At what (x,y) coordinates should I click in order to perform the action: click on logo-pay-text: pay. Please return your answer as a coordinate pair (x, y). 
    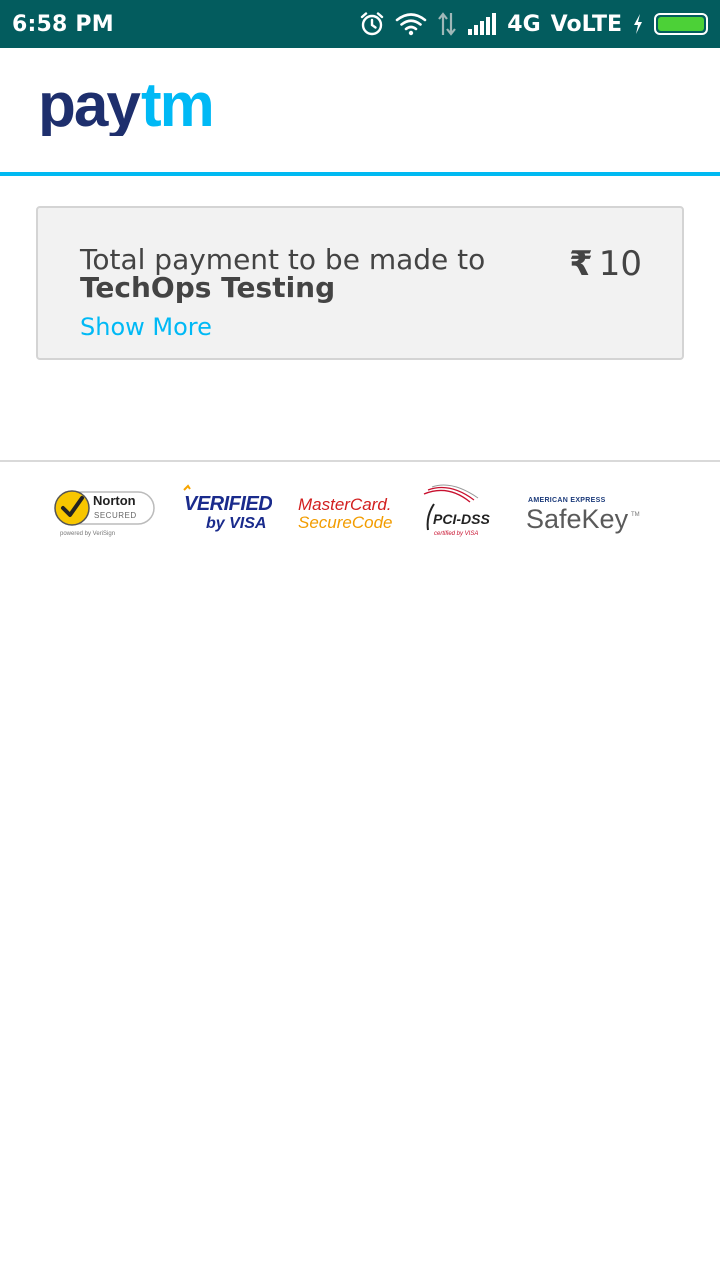
    Looking at the image, I should click on (89, 106).